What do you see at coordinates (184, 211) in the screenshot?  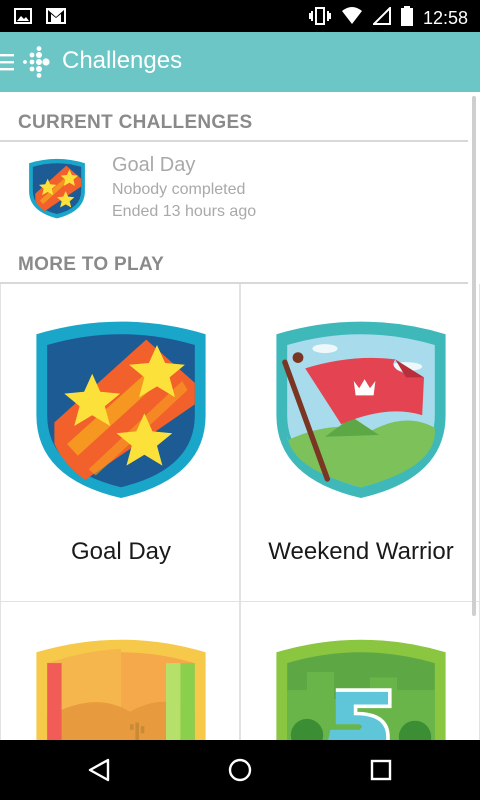 I see `current-challenge-ended: Ended 13 hours ago` at bounding box center [184, 211].